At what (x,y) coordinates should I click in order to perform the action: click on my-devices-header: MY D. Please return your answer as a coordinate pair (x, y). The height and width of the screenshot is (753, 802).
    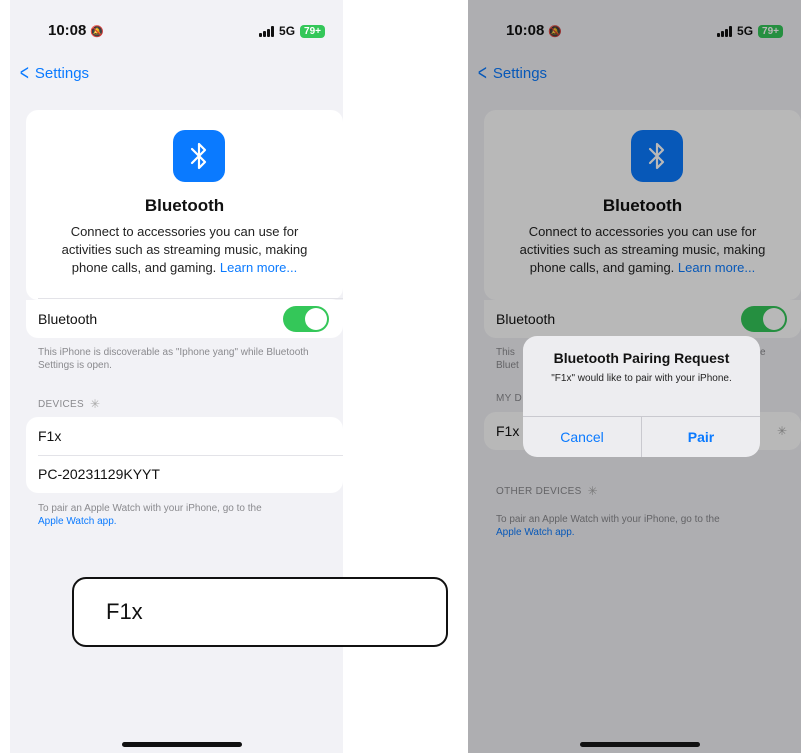
    Looking at the image, I should click on (509, 398).